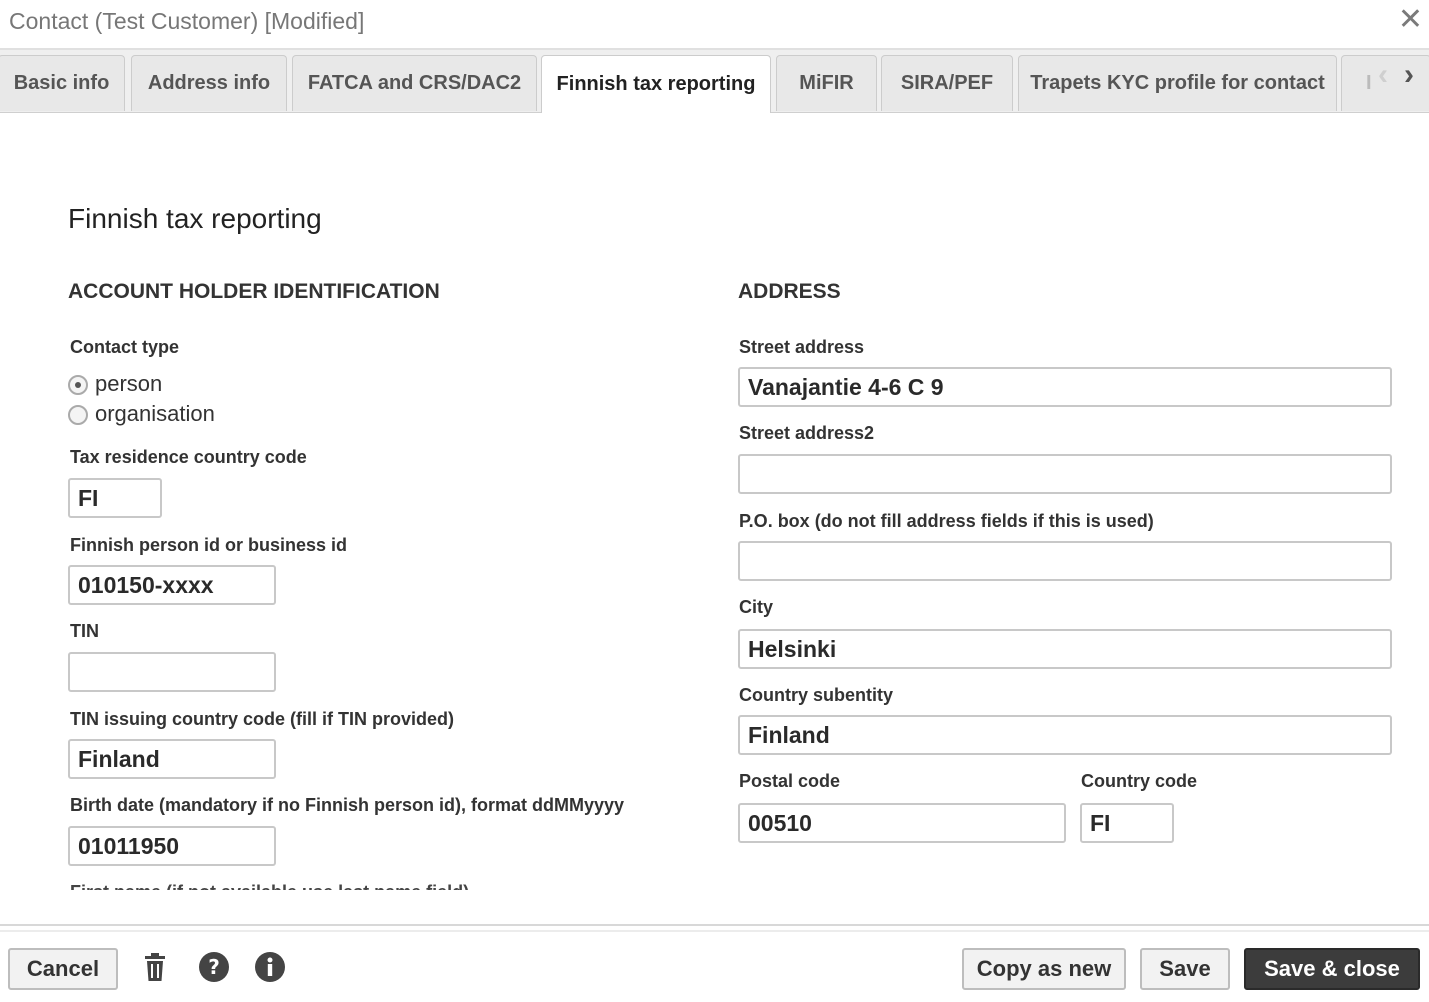  Describe the element at coordinates (172, 672) in the screenshot. I see `tin-input` at that location.